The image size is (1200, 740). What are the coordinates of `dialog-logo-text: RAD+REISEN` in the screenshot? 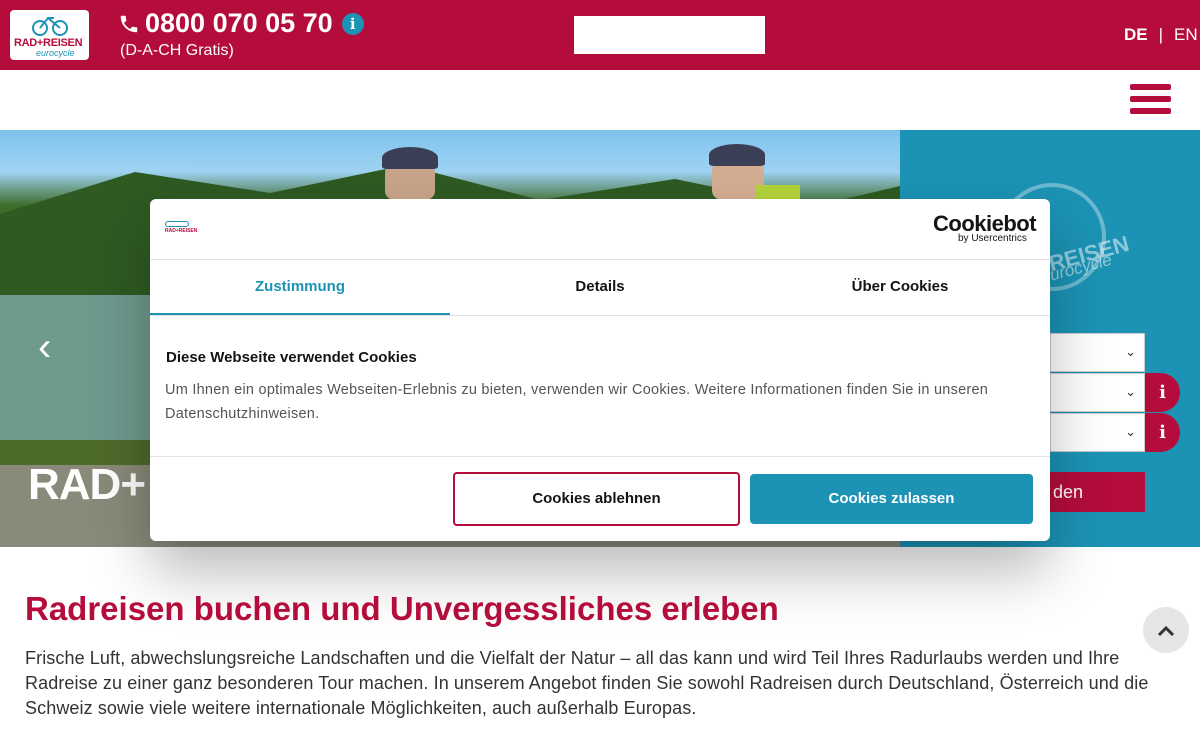 It's located at (181, 231).